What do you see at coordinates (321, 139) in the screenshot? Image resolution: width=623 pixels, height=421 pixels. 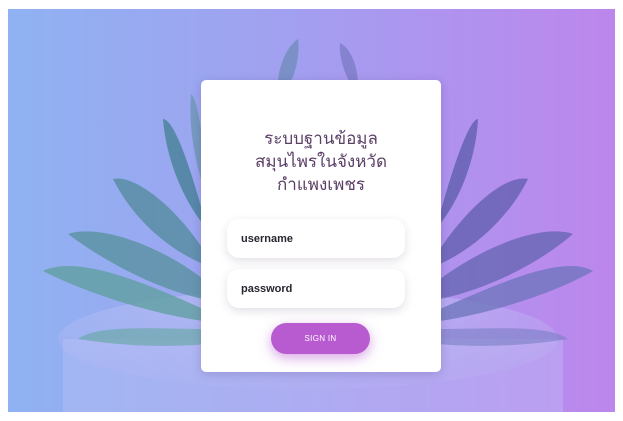 I see `title-line-1: ระบบฐานข้อมูล` at bounding box center [321, 139].